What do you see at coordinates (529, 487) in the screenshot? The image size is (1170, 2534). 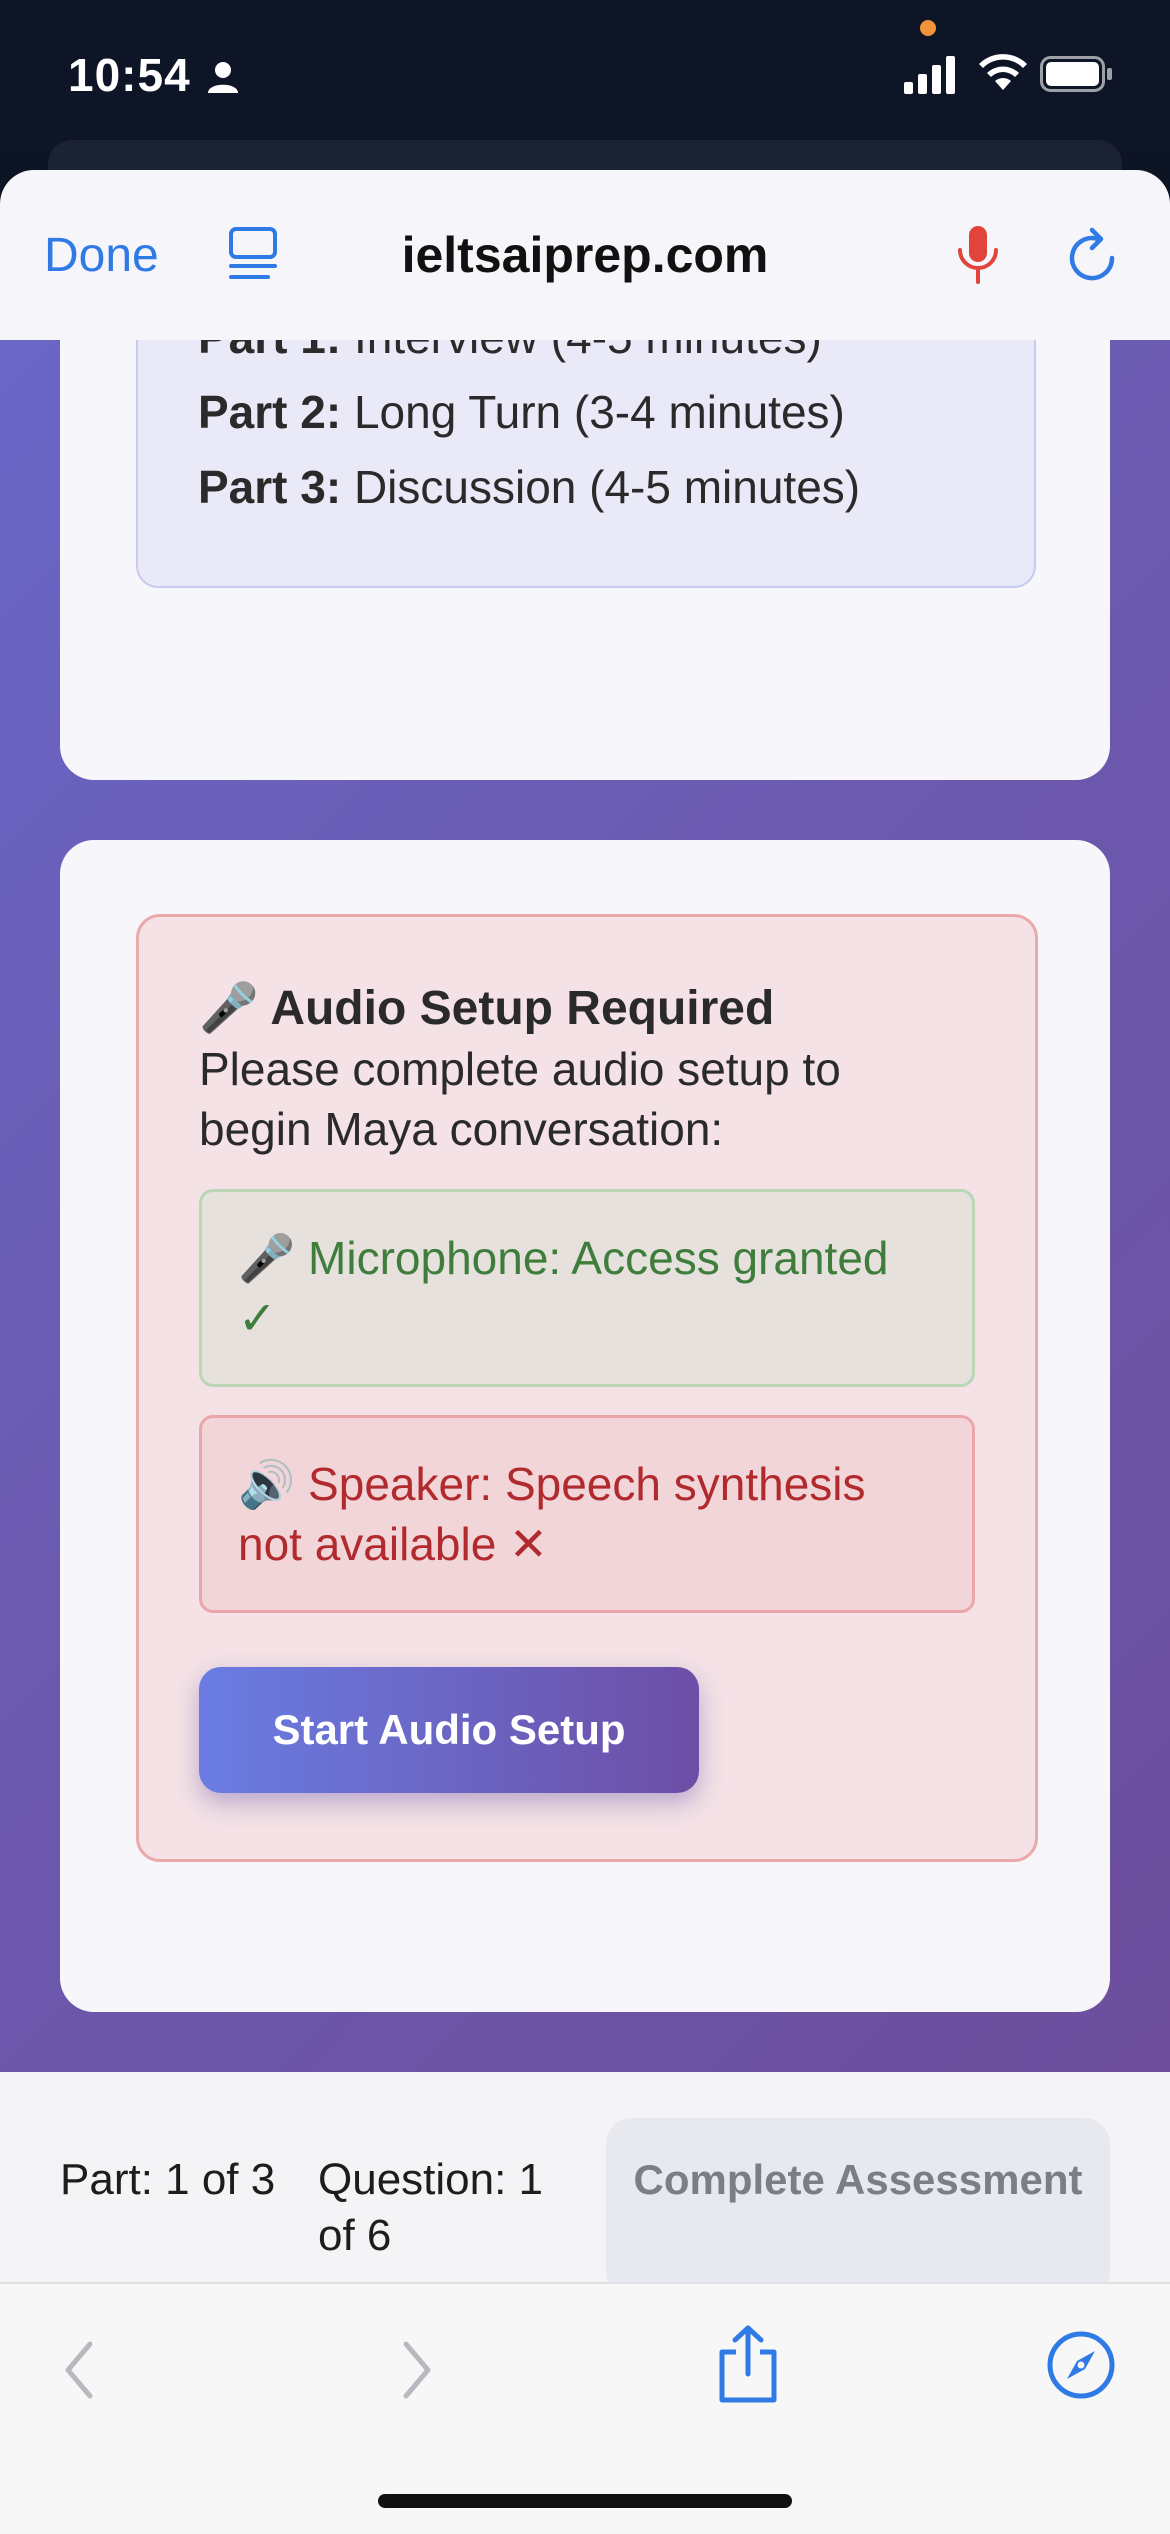 I see `part-3-line: Part 3: Discussion (4-5 minutes)` at bounding box center [529, 487].